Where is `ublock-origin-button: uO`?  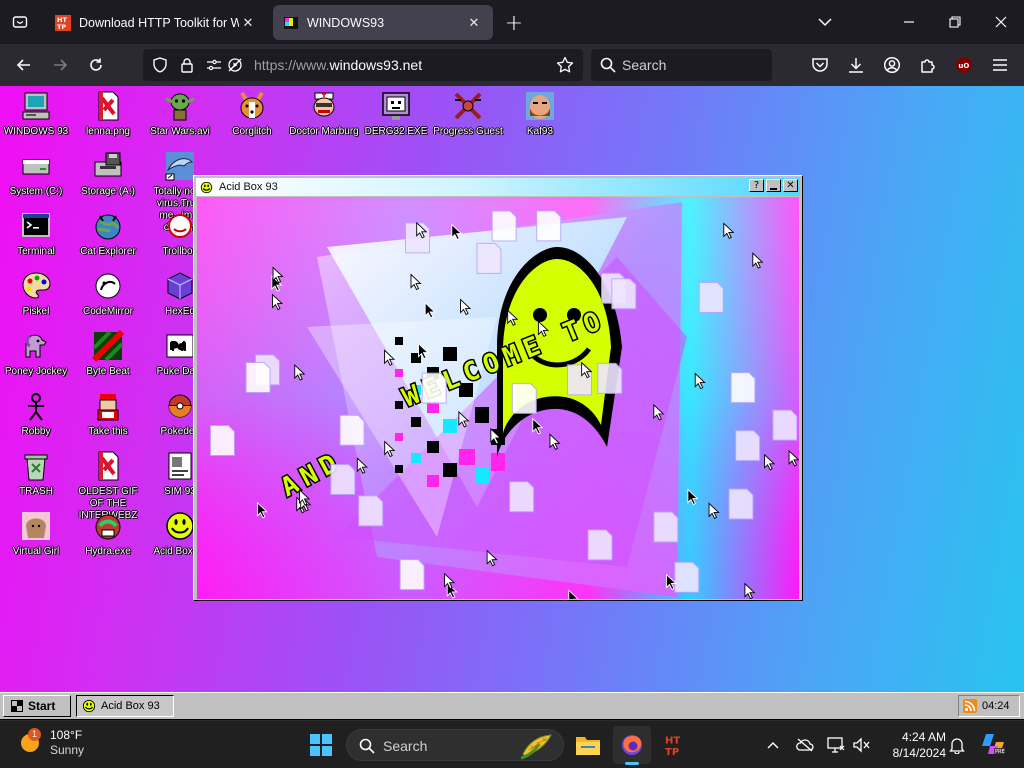 ublock-origin-button: uO is located at coordinates (964, 65).